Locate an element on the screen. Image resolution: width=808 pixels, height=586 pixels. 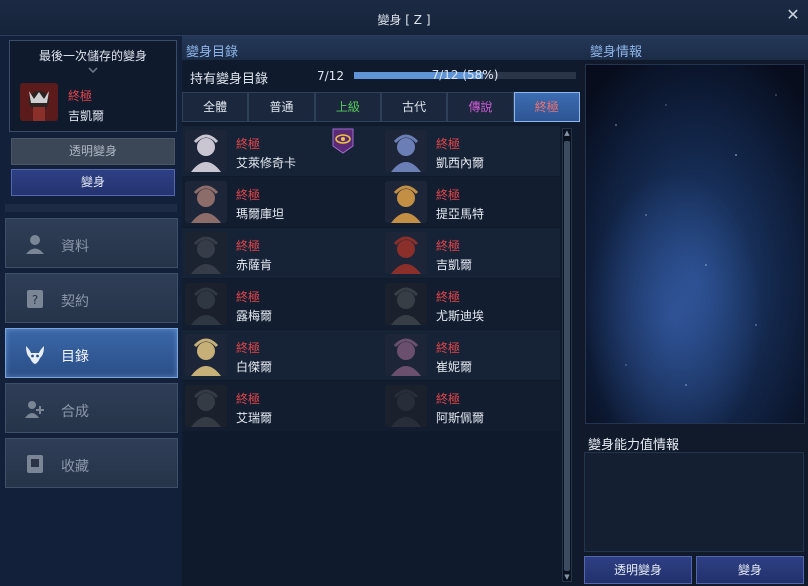
tab-all: 全體 is located at coordinates (215, 107).